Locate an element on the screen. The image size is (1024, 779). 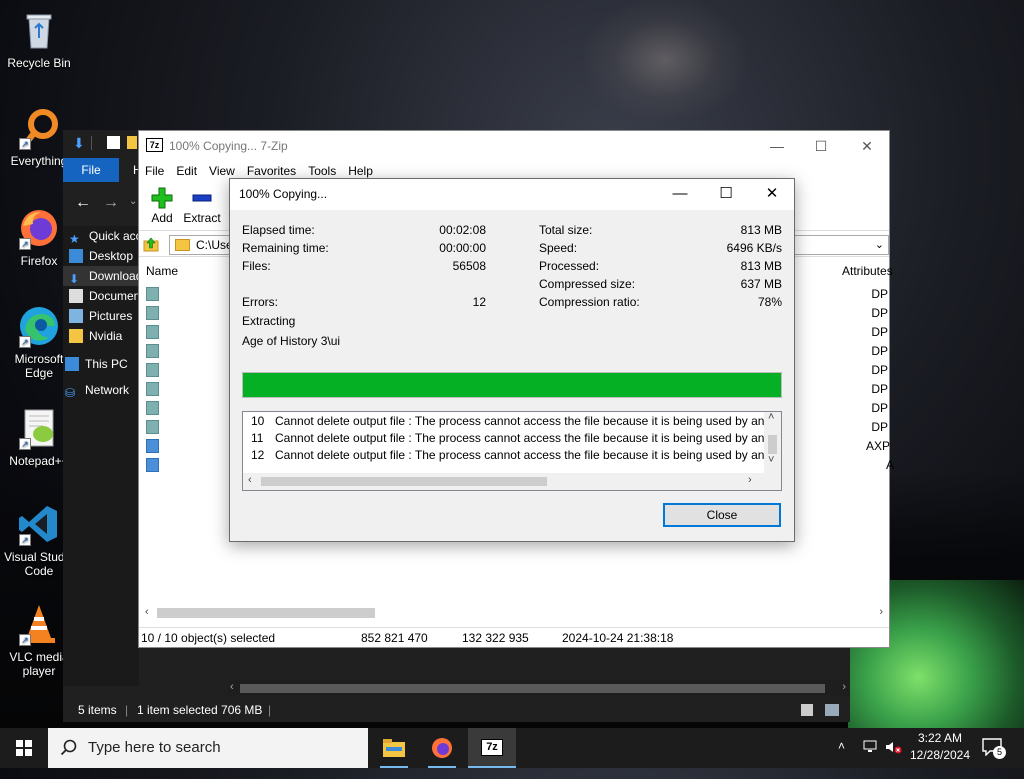
vscode-icon: ↗ is located at coordinates (39, 524).